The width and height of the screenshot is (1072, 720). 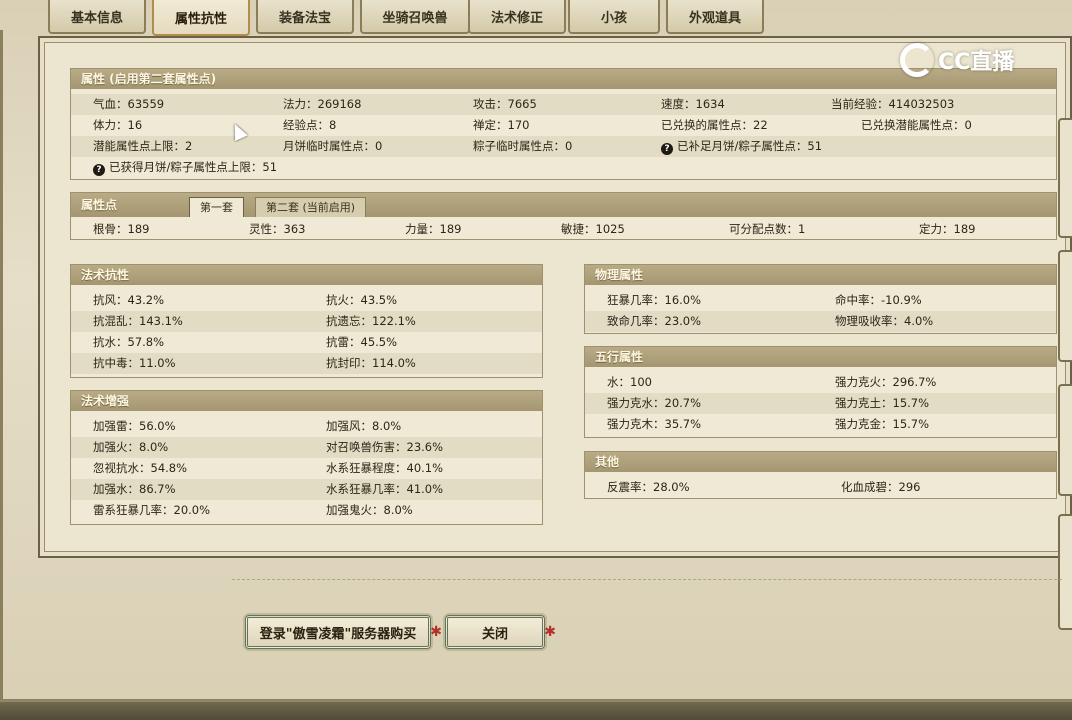 I want to click on boost-thunder-crit-rate: 雷系狂暴几率：20.0%, so click(x=152, y=510).